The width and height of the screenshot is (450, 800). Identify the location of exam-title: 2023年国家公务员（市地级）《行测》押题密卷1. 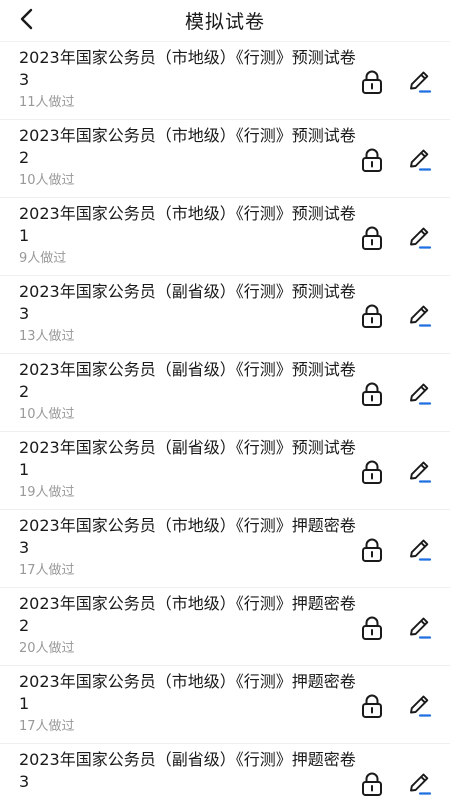
(189, 693).